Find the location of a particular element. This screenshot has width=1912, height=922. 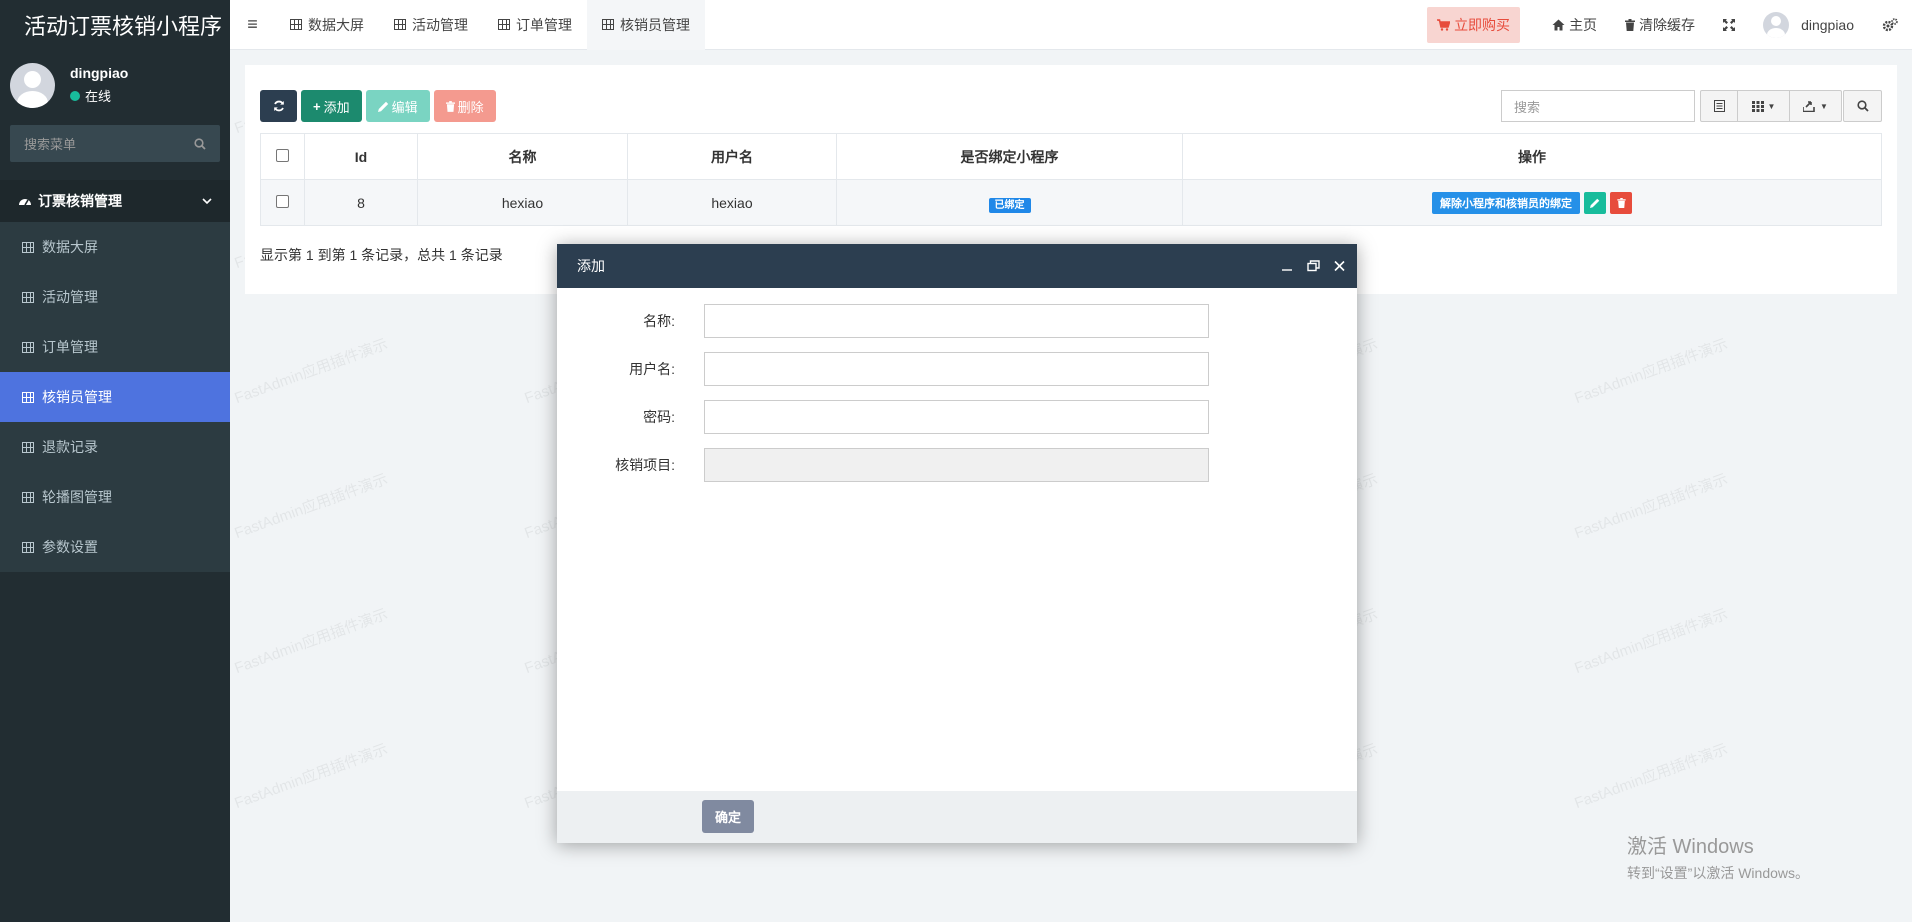

columns-dropdown-button: ▼ is located at coordinates (1764, 106).